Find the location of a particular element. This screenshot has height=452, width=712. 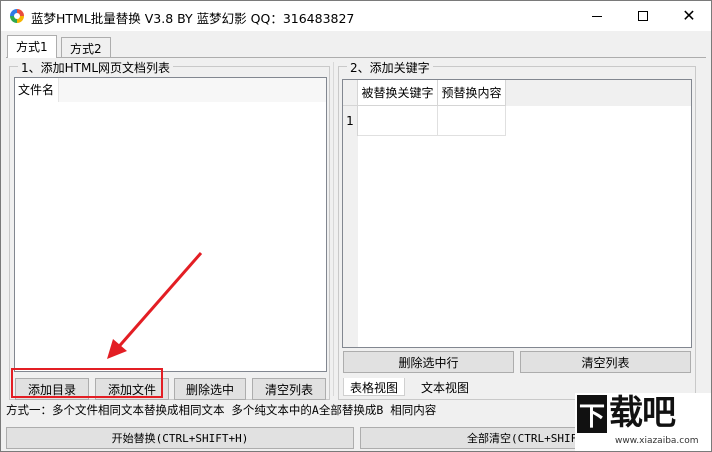

watermark-text: 载吧 is located at coordinates (642, 413).